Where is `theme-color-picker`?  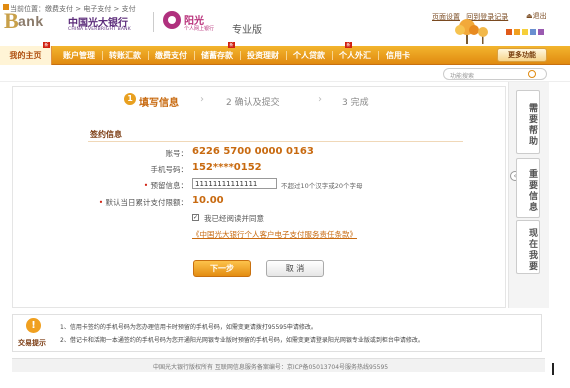 theme-color-picker is located at coordinates (526, 32).